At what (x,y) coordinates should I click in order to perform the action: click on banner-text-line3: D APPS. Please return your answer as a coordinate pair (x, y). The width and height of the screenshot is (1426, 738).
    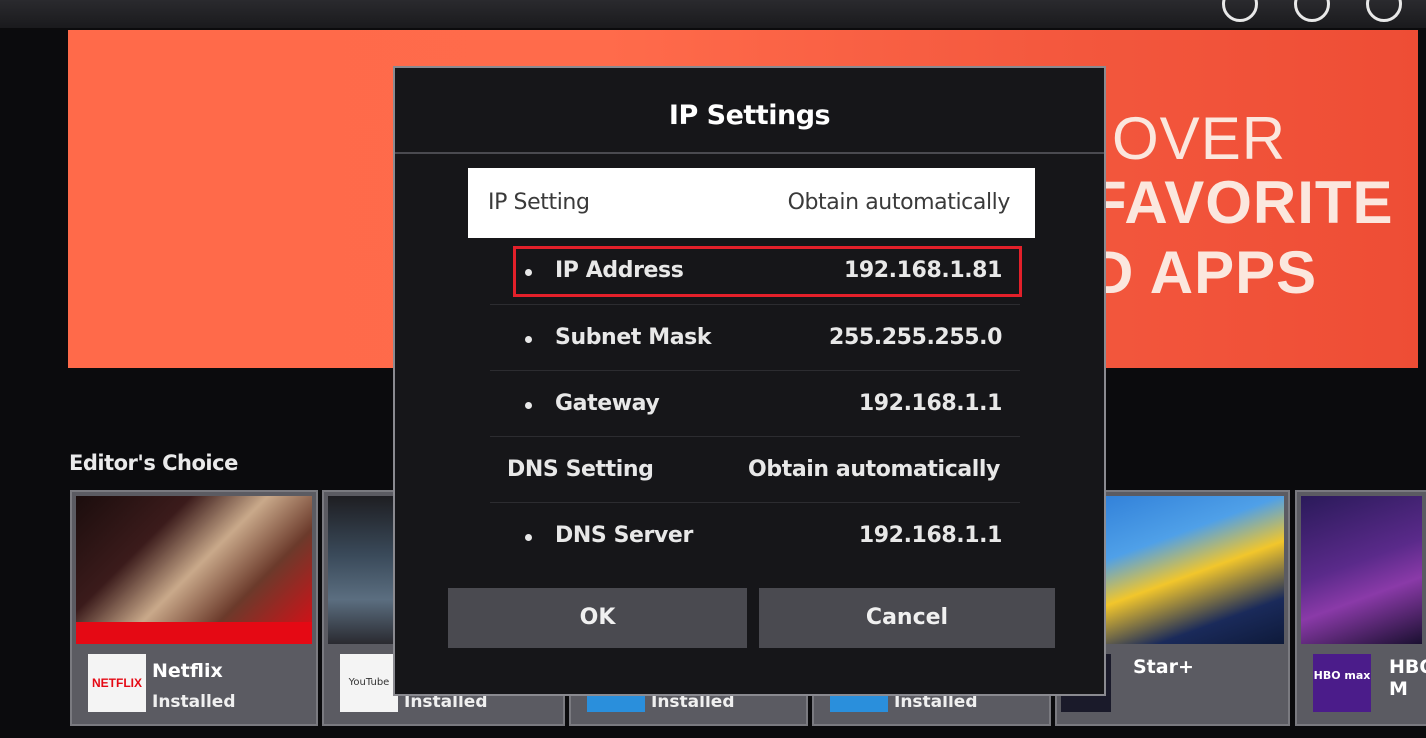
    Looking at the image, I should click on (1204, 272).